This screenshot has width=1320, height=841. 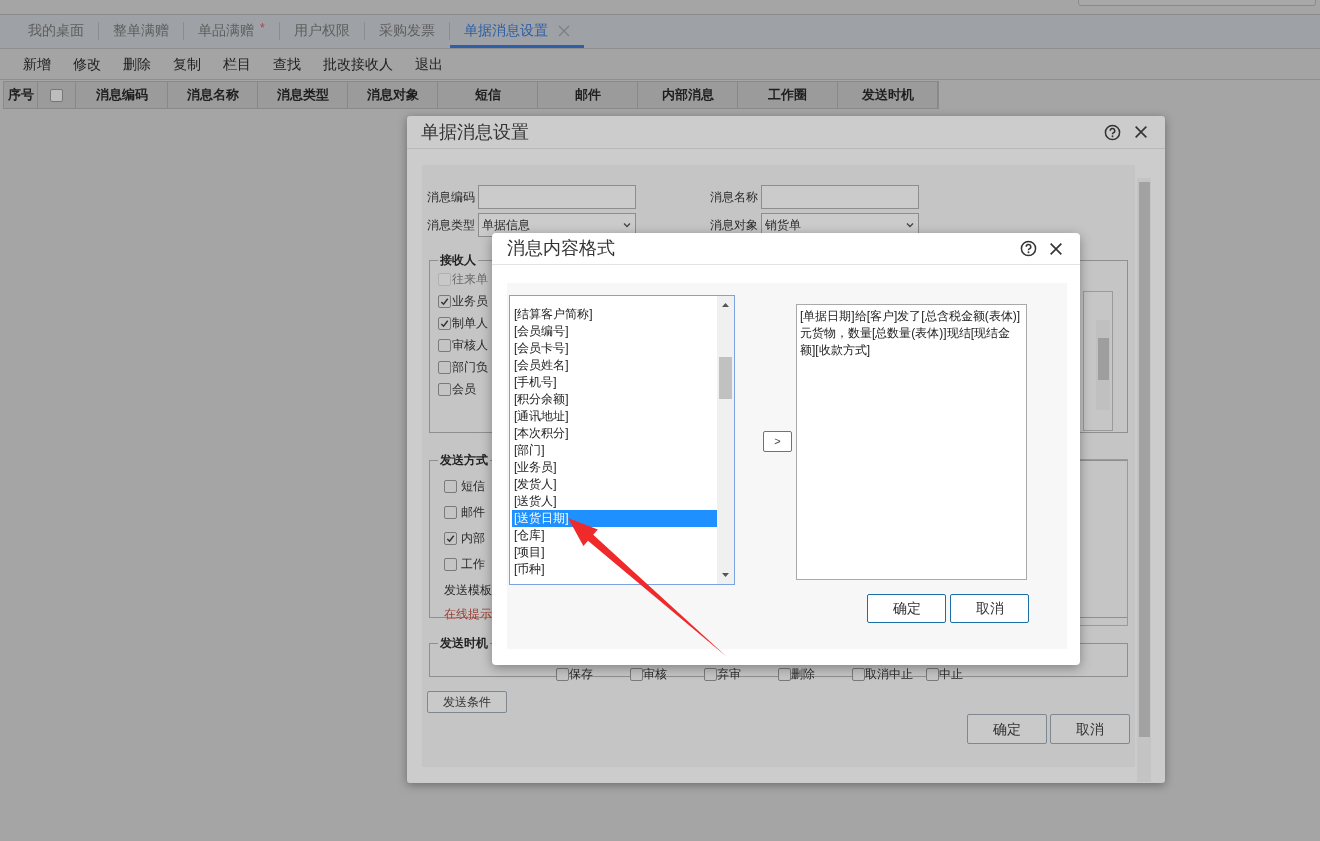 I want to click on column-header: 消息对象, so click(x=393, y=95).